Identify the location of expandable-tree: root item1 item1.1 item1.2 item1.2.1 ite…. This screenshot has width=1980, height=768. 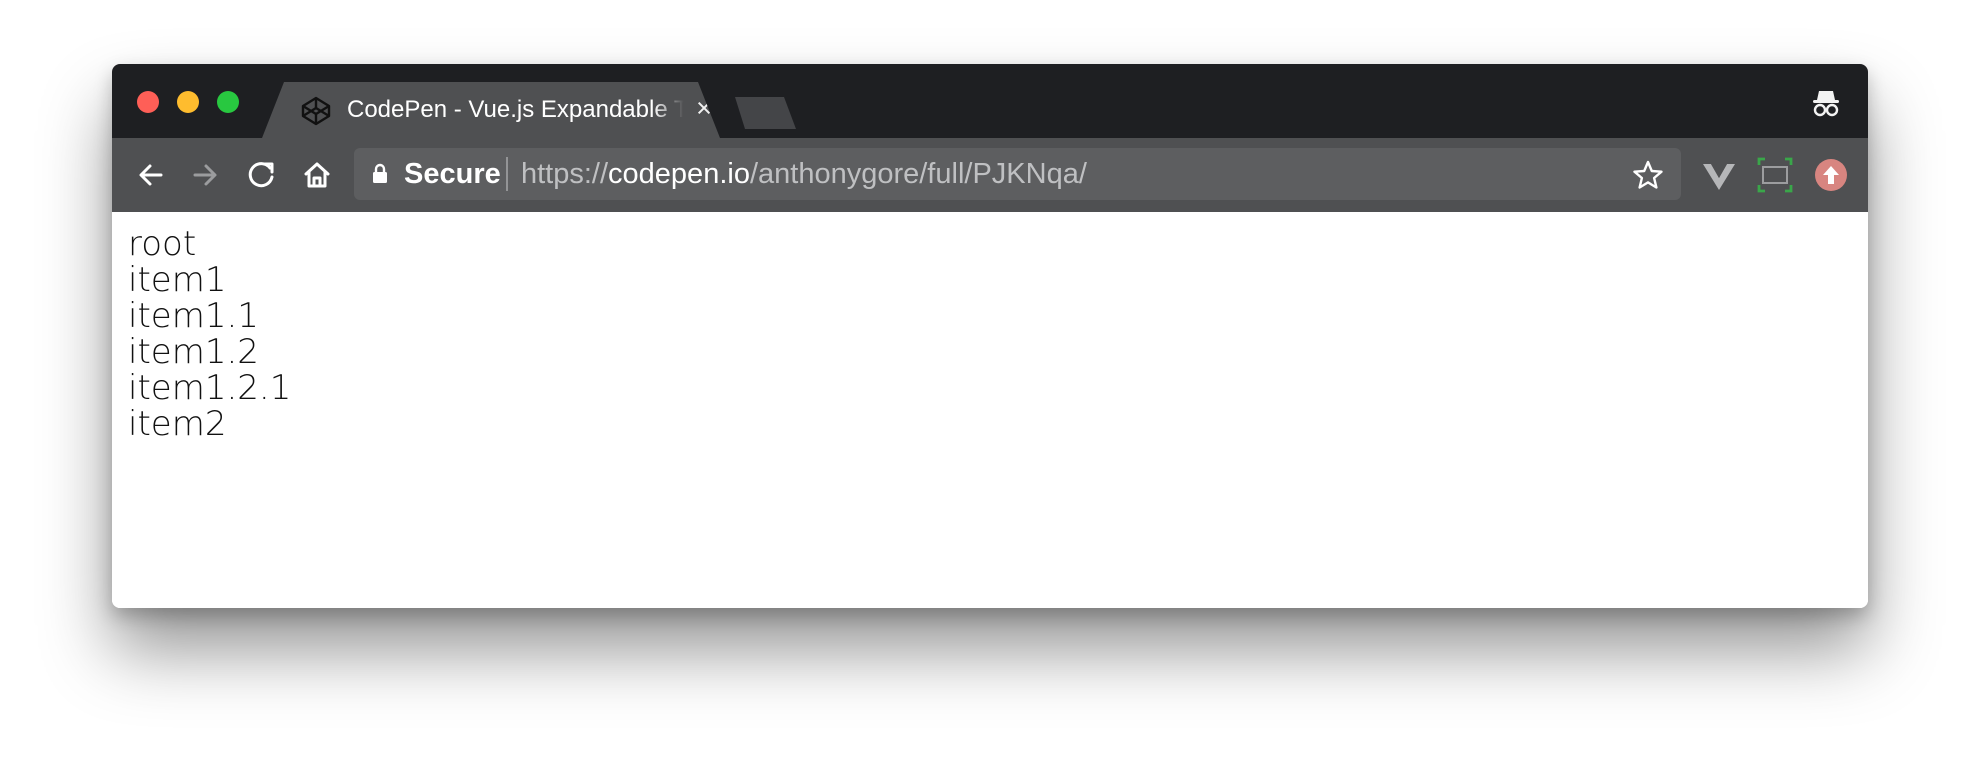
(209, 334).